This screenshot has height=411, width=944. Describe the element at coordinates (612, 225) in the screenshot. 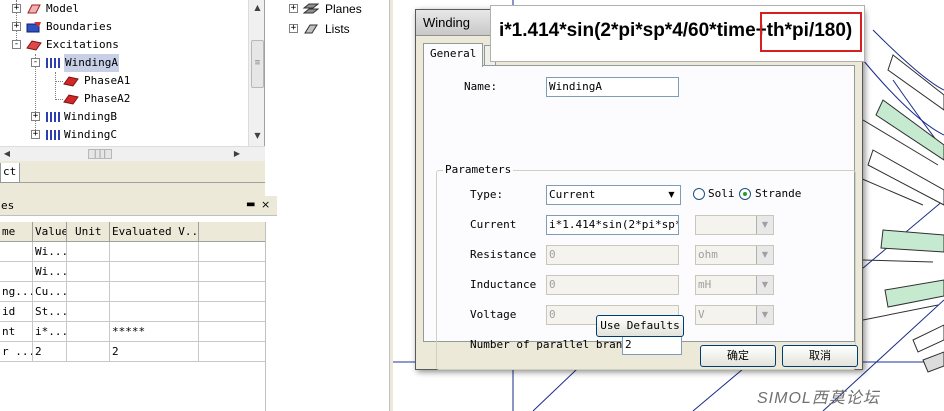

I see `current-field: i*1.414*sin(2*pi*sp*4/` at that location.